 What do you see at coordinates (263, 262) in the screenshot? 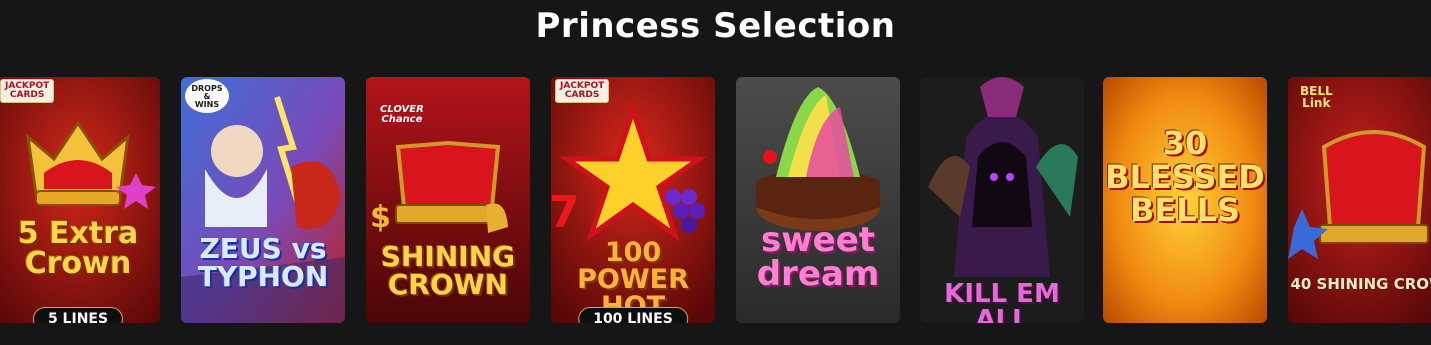
I see `game-title: ZEUS vs TYPHON` at bounding box center [263, 262].